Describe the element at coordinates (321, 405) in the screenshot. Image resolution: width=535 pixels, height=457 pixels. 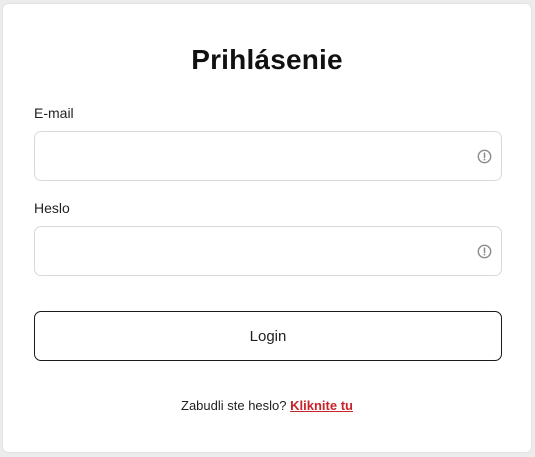
I see `forgot-password-link: Kliknite tu` at that location.